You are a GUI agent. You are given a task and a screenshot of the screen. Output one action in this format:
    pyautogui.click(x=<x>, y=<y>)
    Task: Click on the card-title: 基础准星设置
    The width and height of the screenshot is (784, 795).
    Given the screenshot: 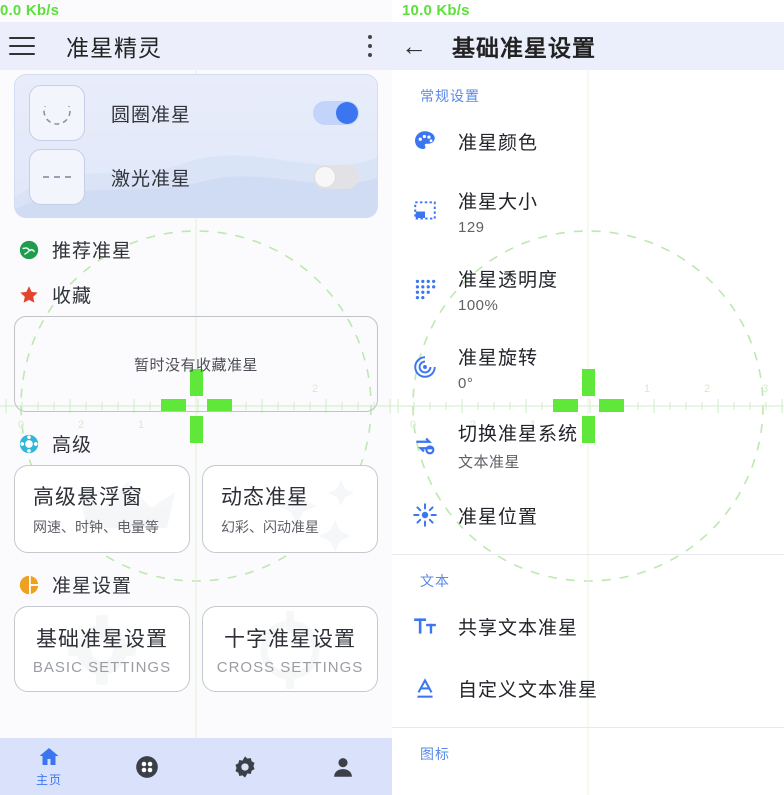 What is the action you would take?
    pyautogui.click(x=102, y=639)
    